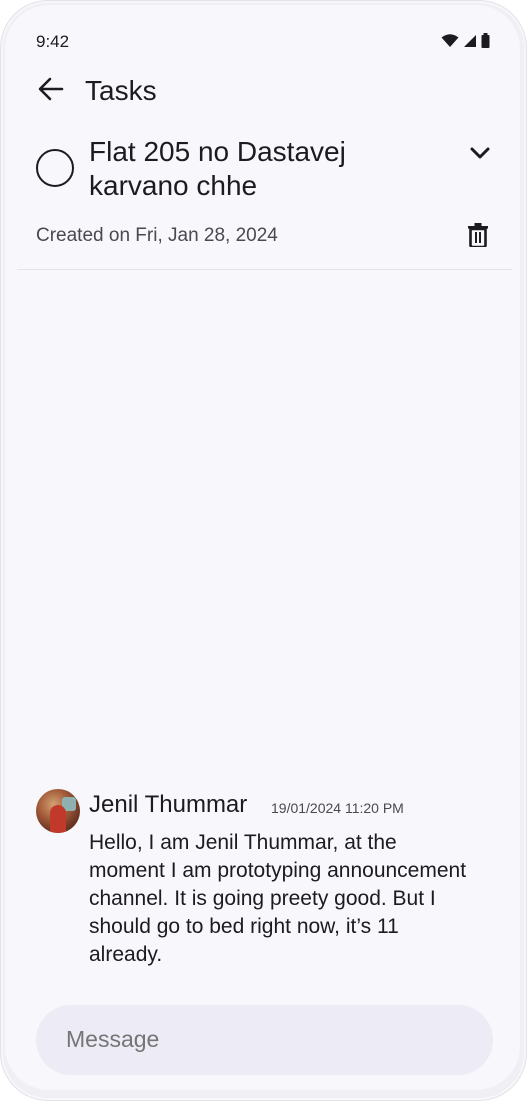 This screenshot has height=1101, width=527. I want to click on arrow-left-icon, so click(51, 91).